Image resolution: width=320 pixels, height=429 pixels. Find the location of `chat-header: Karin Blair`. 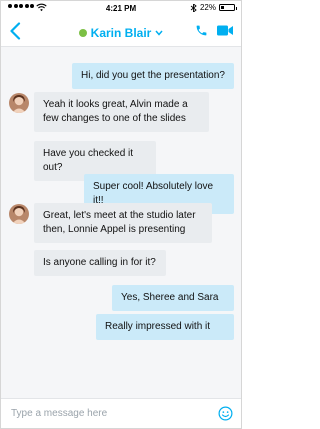

chat-header: Karin Blair is located at coordinates (121, 31).